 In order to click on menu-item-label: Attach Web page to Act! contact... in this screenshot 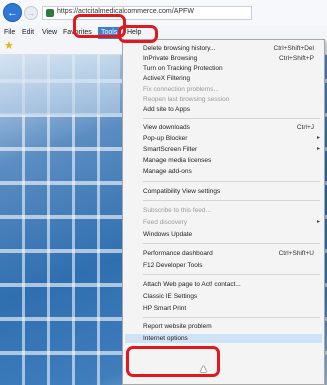, I will do `click(192, 284)`.